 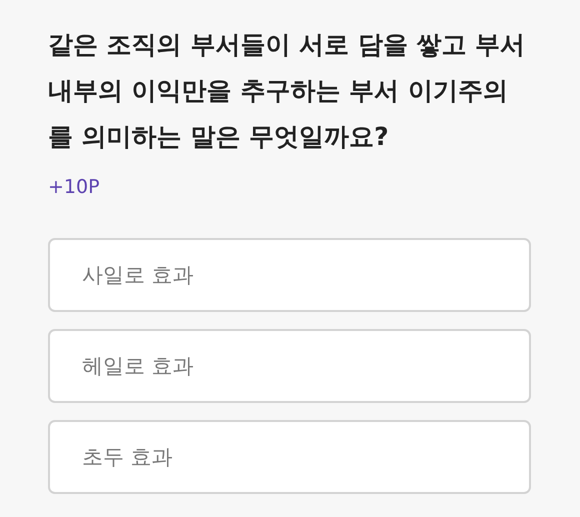 I want to click on answer-option: 헤일로 효과, so click(x=289, y=366).